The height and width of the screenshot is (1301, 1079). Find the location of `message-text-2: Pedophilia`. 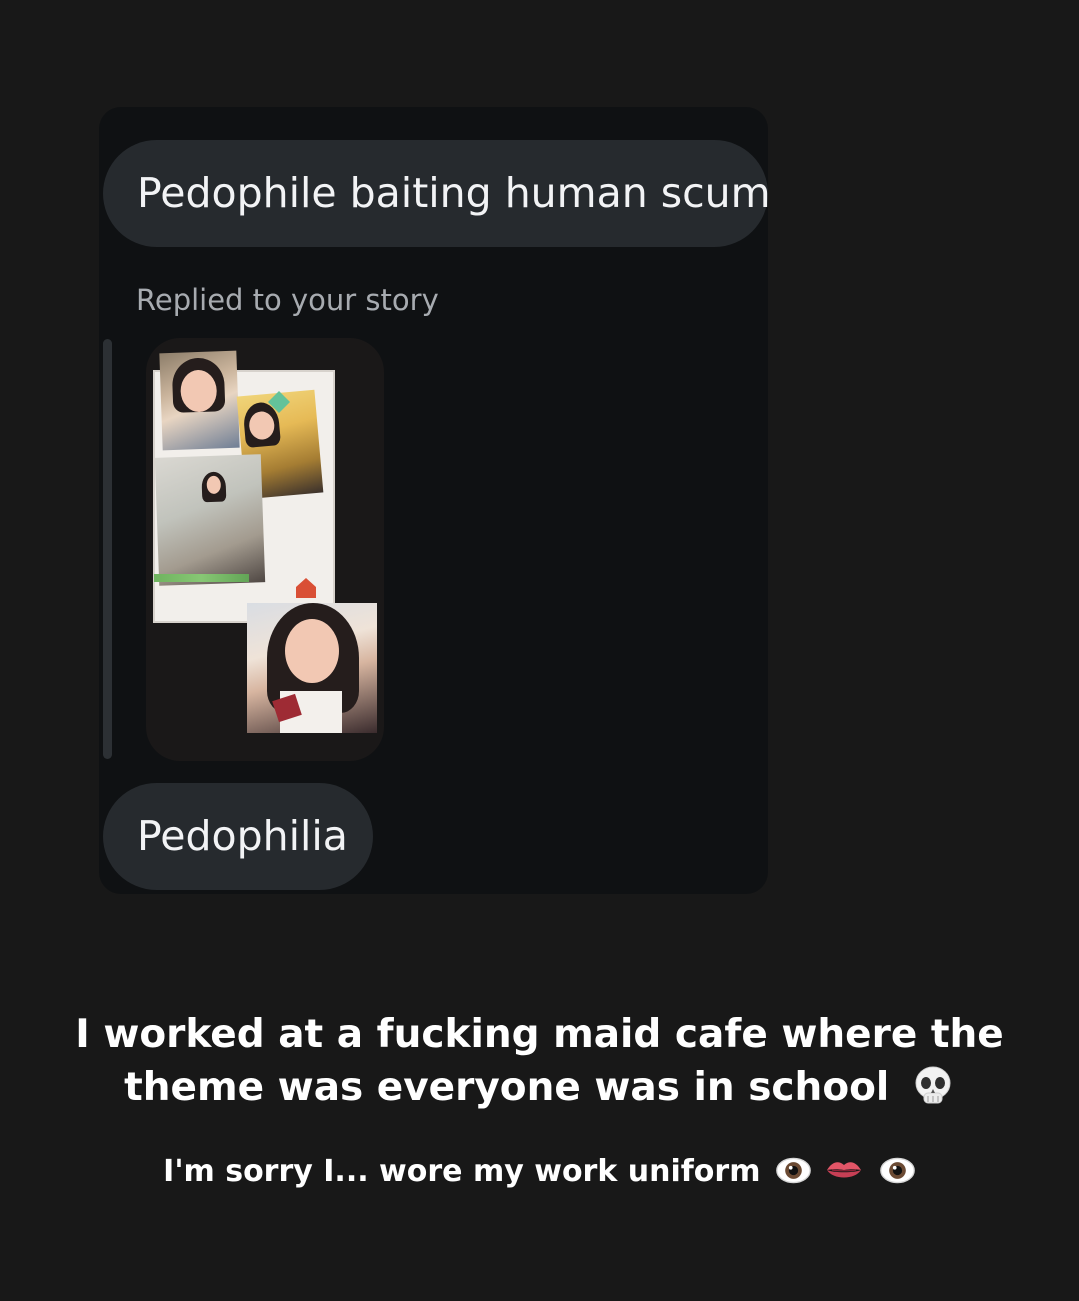

message-text-2: Pedophilia is located at coordinates (242, 836).